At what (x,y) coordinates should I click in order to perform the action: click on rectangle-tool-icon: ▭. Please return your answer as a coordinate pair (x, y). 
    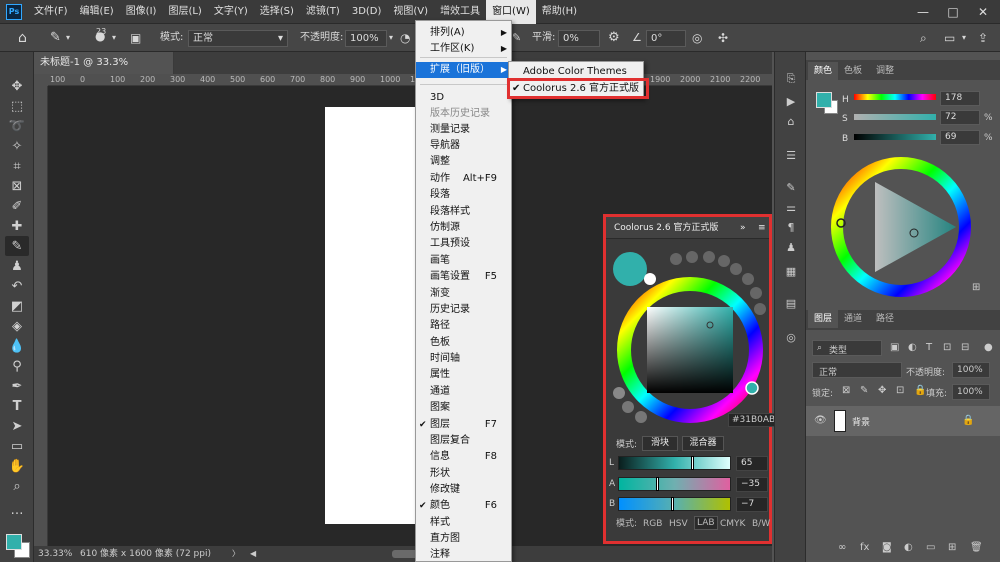
    Looking at the image, I should click on (17, 446).